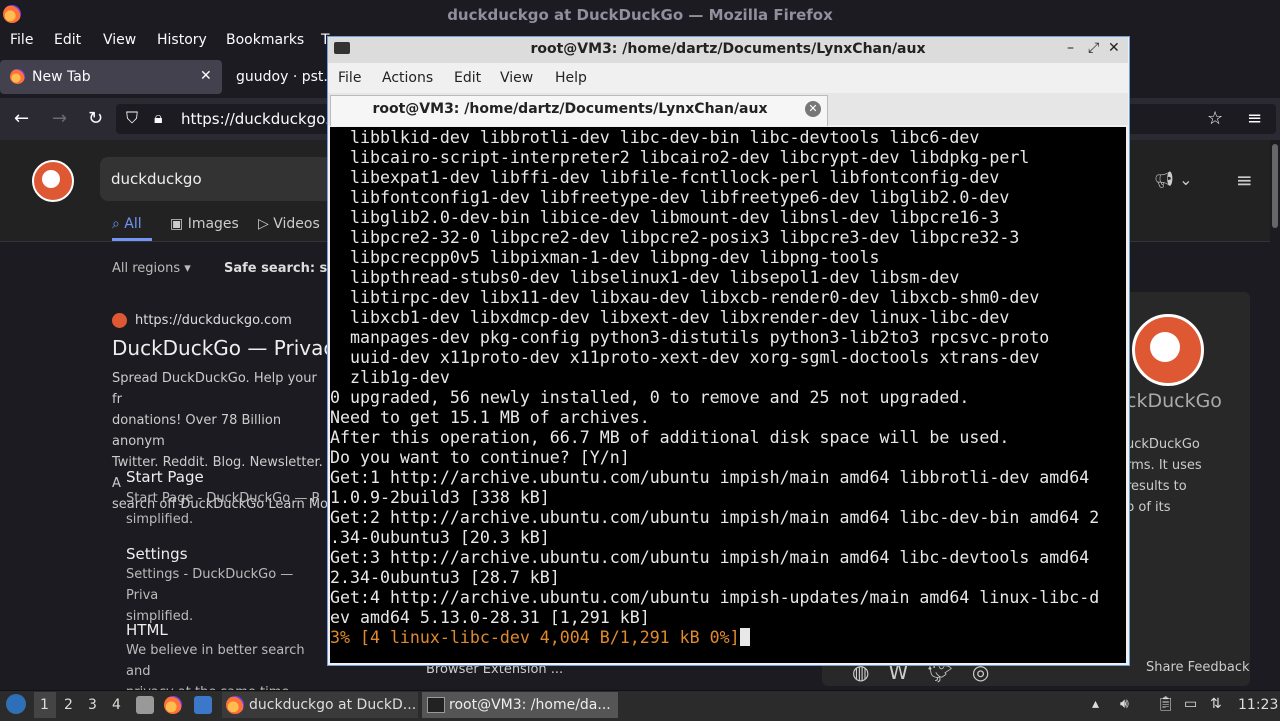 The width and height of the screenshot is (1280, 721). Describe the element at coordinates (744, 637) in the screenshot. I see `terminal-cursor` at that location.